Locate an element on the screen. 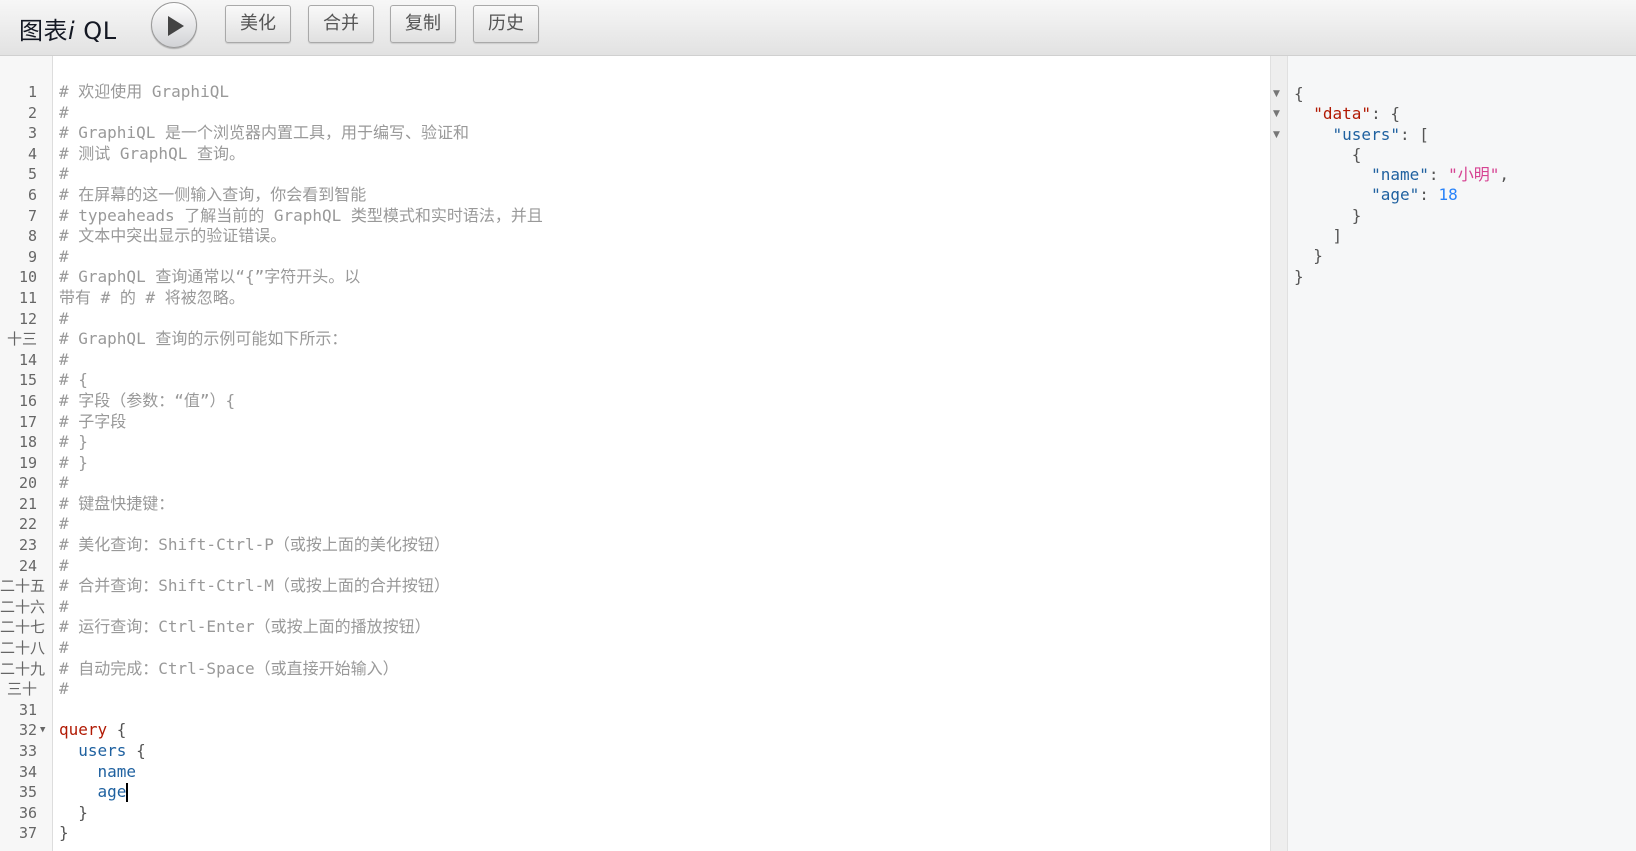  json-token: , is located at coordinates (1504, 175).